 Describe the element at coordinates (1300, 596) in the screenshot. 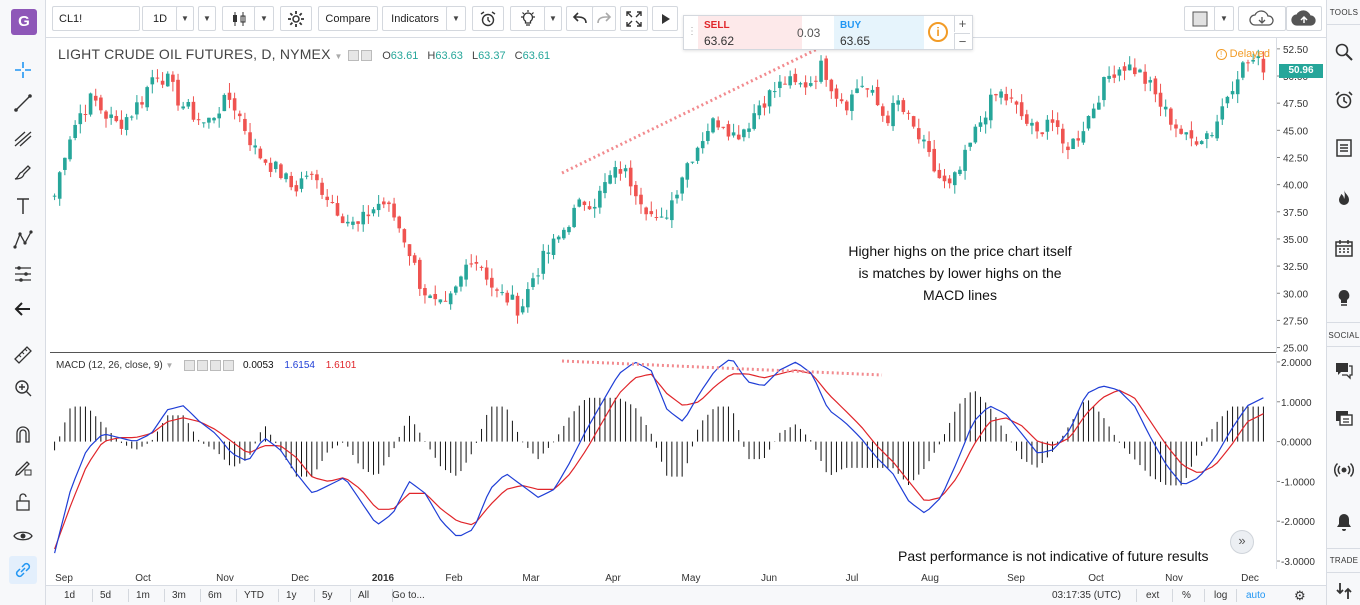

I see `gear-icon: ⚙` at that location.